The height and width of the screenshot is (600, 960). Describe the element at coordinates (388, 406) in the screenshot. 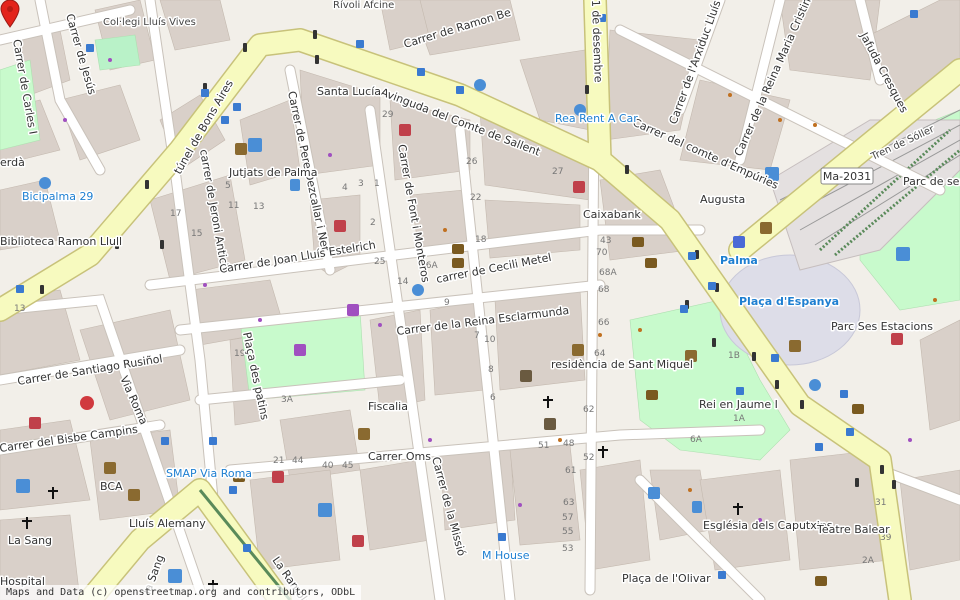

I see `svg-text: Fiscalia` at that location.